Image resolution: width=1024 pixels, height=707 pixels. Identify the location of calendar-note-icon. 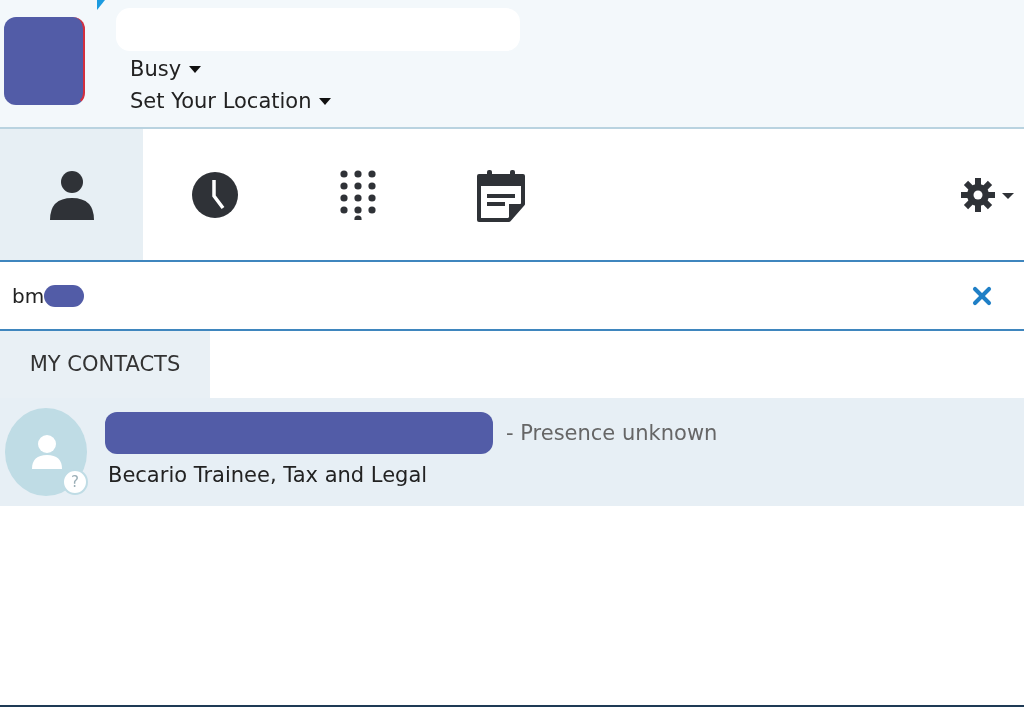
(500, 194).